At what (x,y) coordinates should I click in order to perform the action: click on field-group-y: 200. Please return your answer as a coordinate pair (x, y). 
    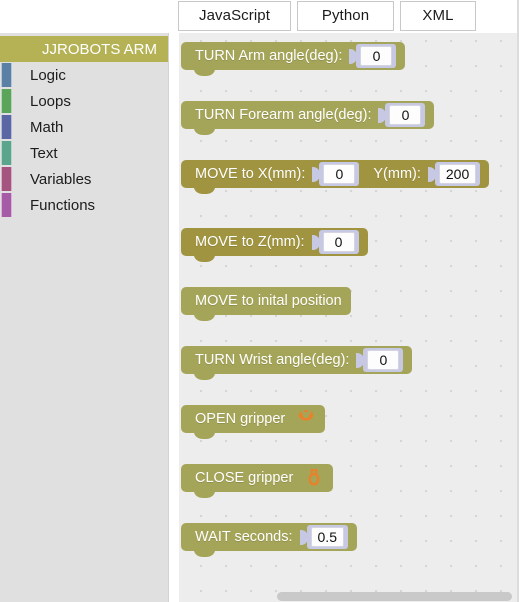
    Looking at the image, I should click on (454, 174).